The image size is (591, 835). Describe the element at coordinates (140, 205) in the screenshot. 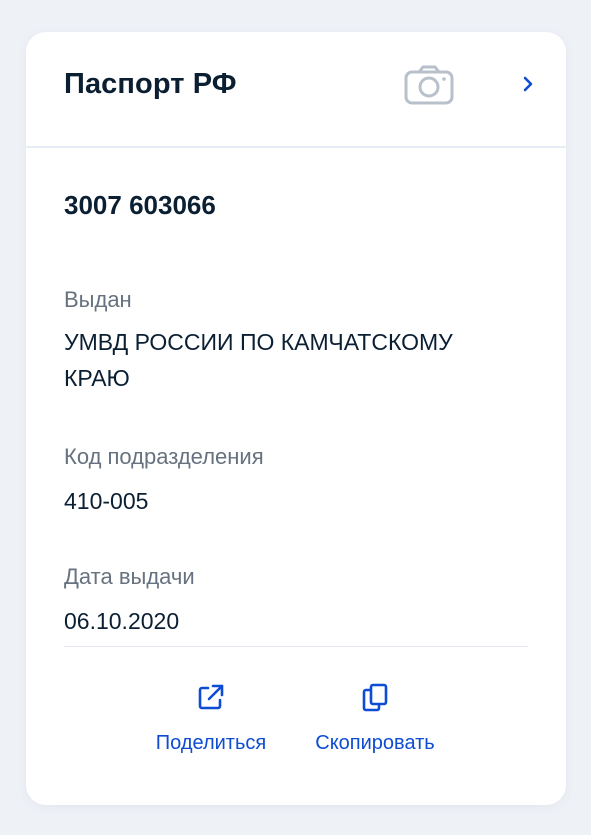

I see `passport-number: 3007 603066` at that location.